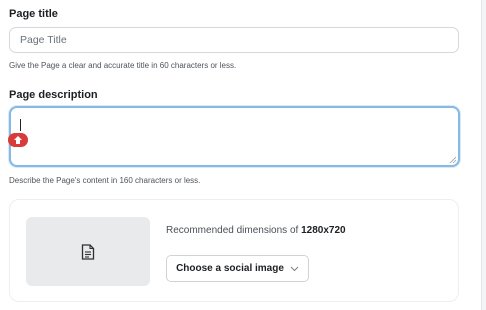 The image size is (486, 310). I want to click on page-description-label: Page description, so click(53, 95).